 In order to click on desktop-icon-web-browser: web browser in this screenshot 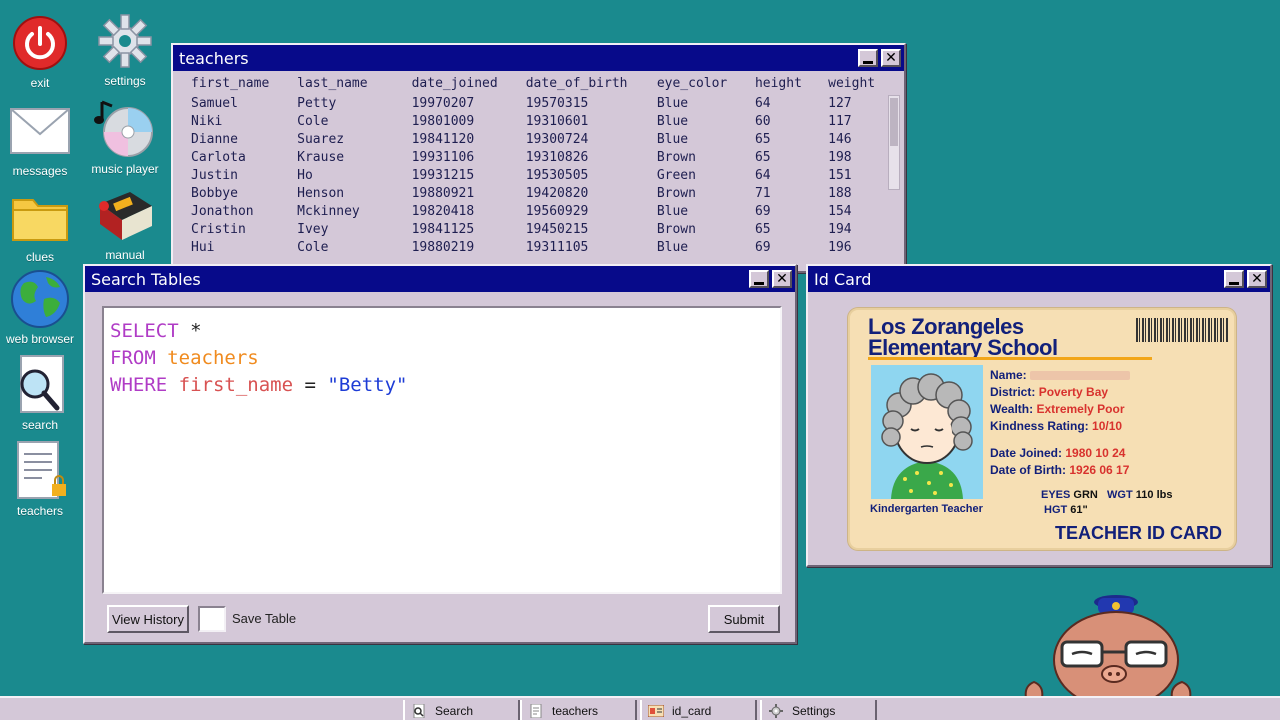, I will do `click(40, 307)`.